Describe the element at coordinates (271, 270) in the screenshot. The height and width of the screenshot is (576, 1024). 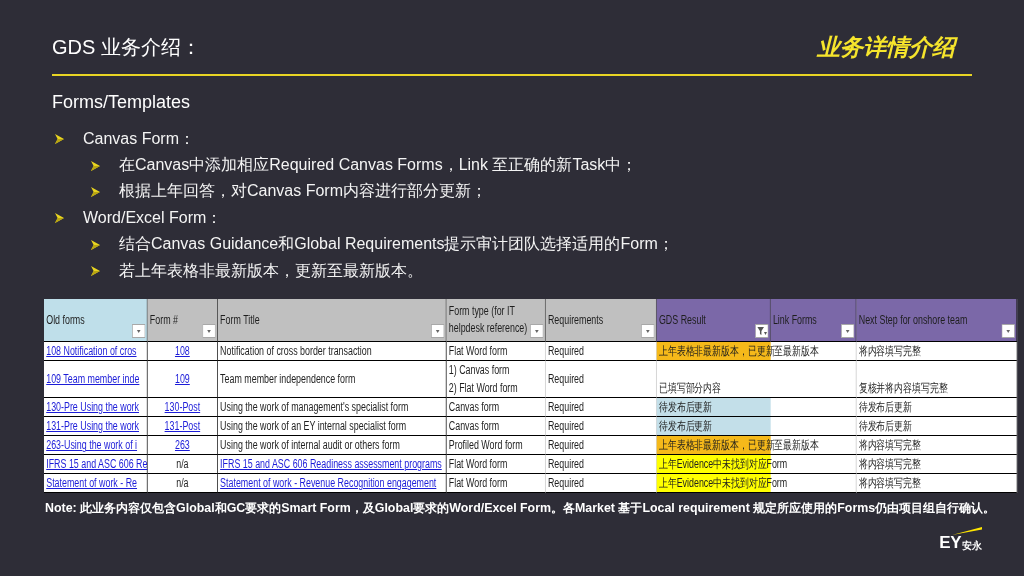
I see `bullet-text: 若上年表格非最新版本，更新至最新版本。` at that location.